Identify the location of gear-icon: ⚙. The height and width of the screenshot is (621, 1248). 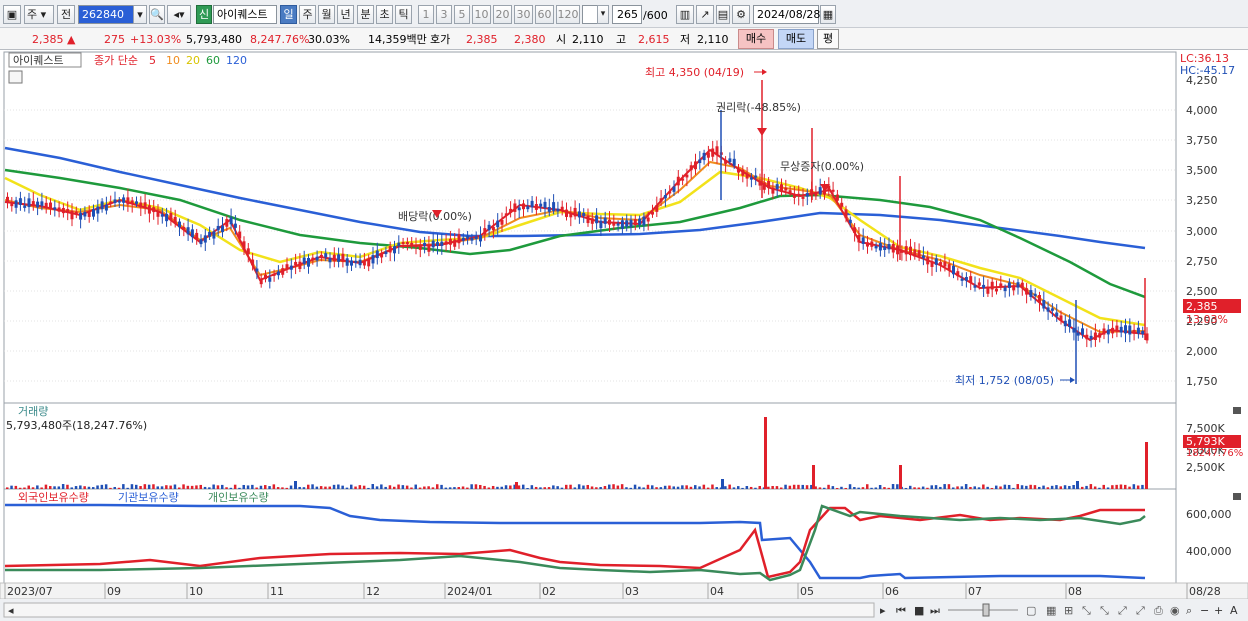
(741, 14).